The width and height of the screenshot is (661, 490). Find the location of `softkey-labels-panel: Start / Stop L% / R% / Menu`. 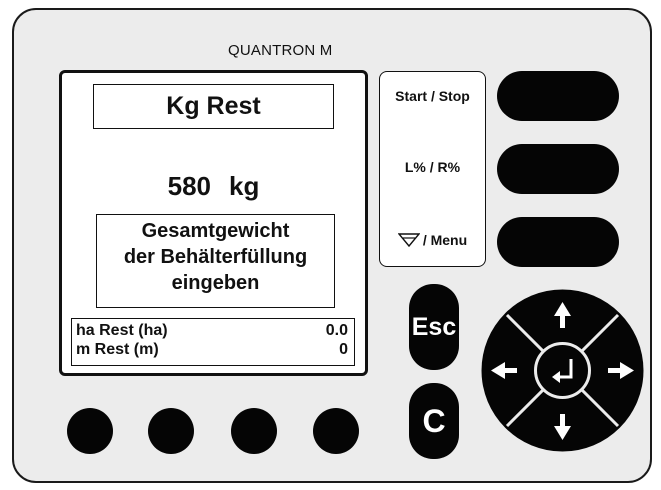

softkey-labels-panel: Start / Stop L% / R% / Menu is located at coordinates (432, 169).